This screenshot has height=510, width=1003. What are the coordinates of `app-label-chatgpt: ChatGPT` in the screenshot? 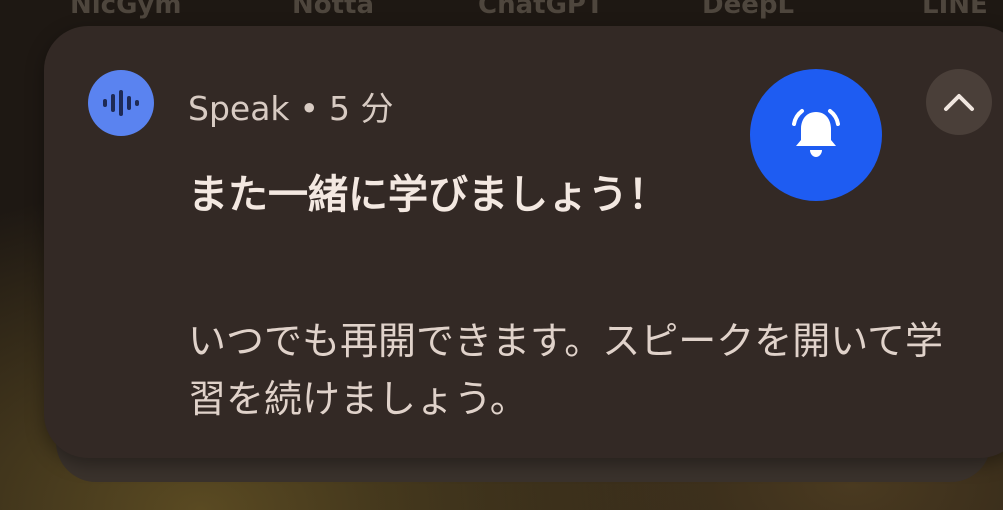 It's located at (541, 10).